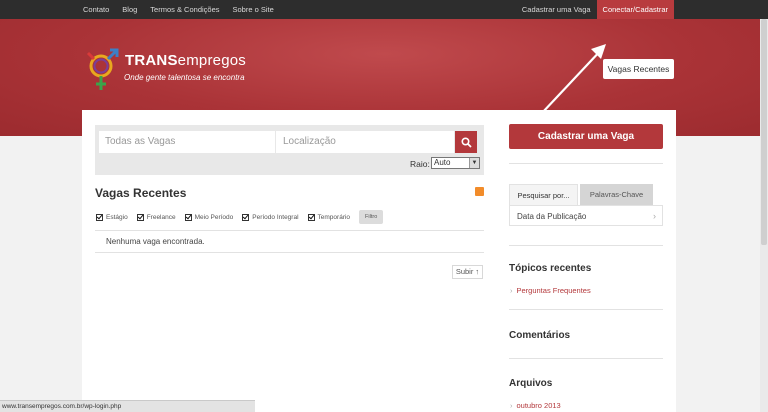 The height and width of the screenshot is (412, 768). What do you see at coordinates (371, 217) in the screenshot?
I see `filter-button: Filtro` at bounding box center [371, 217].